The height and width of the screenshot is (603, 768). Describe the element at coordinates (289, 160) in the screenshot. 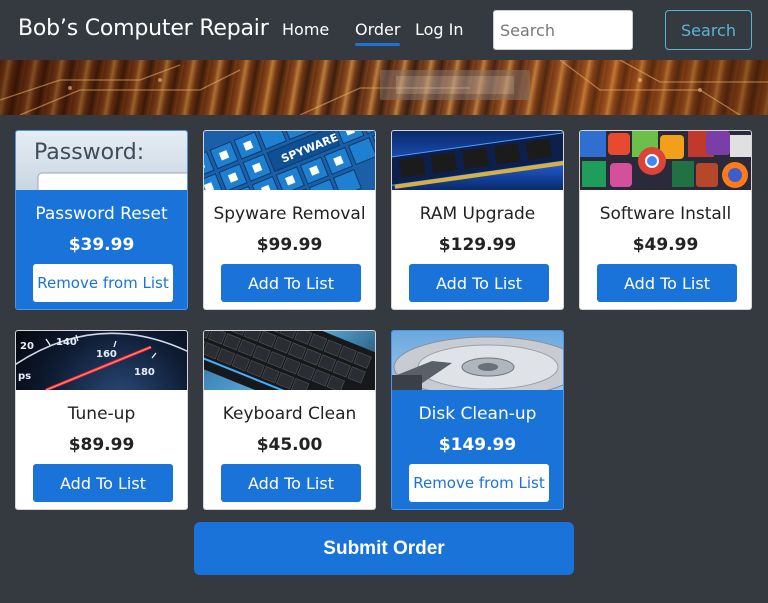

I see `spyware-keyboard-image: SPYWARE` at that location.